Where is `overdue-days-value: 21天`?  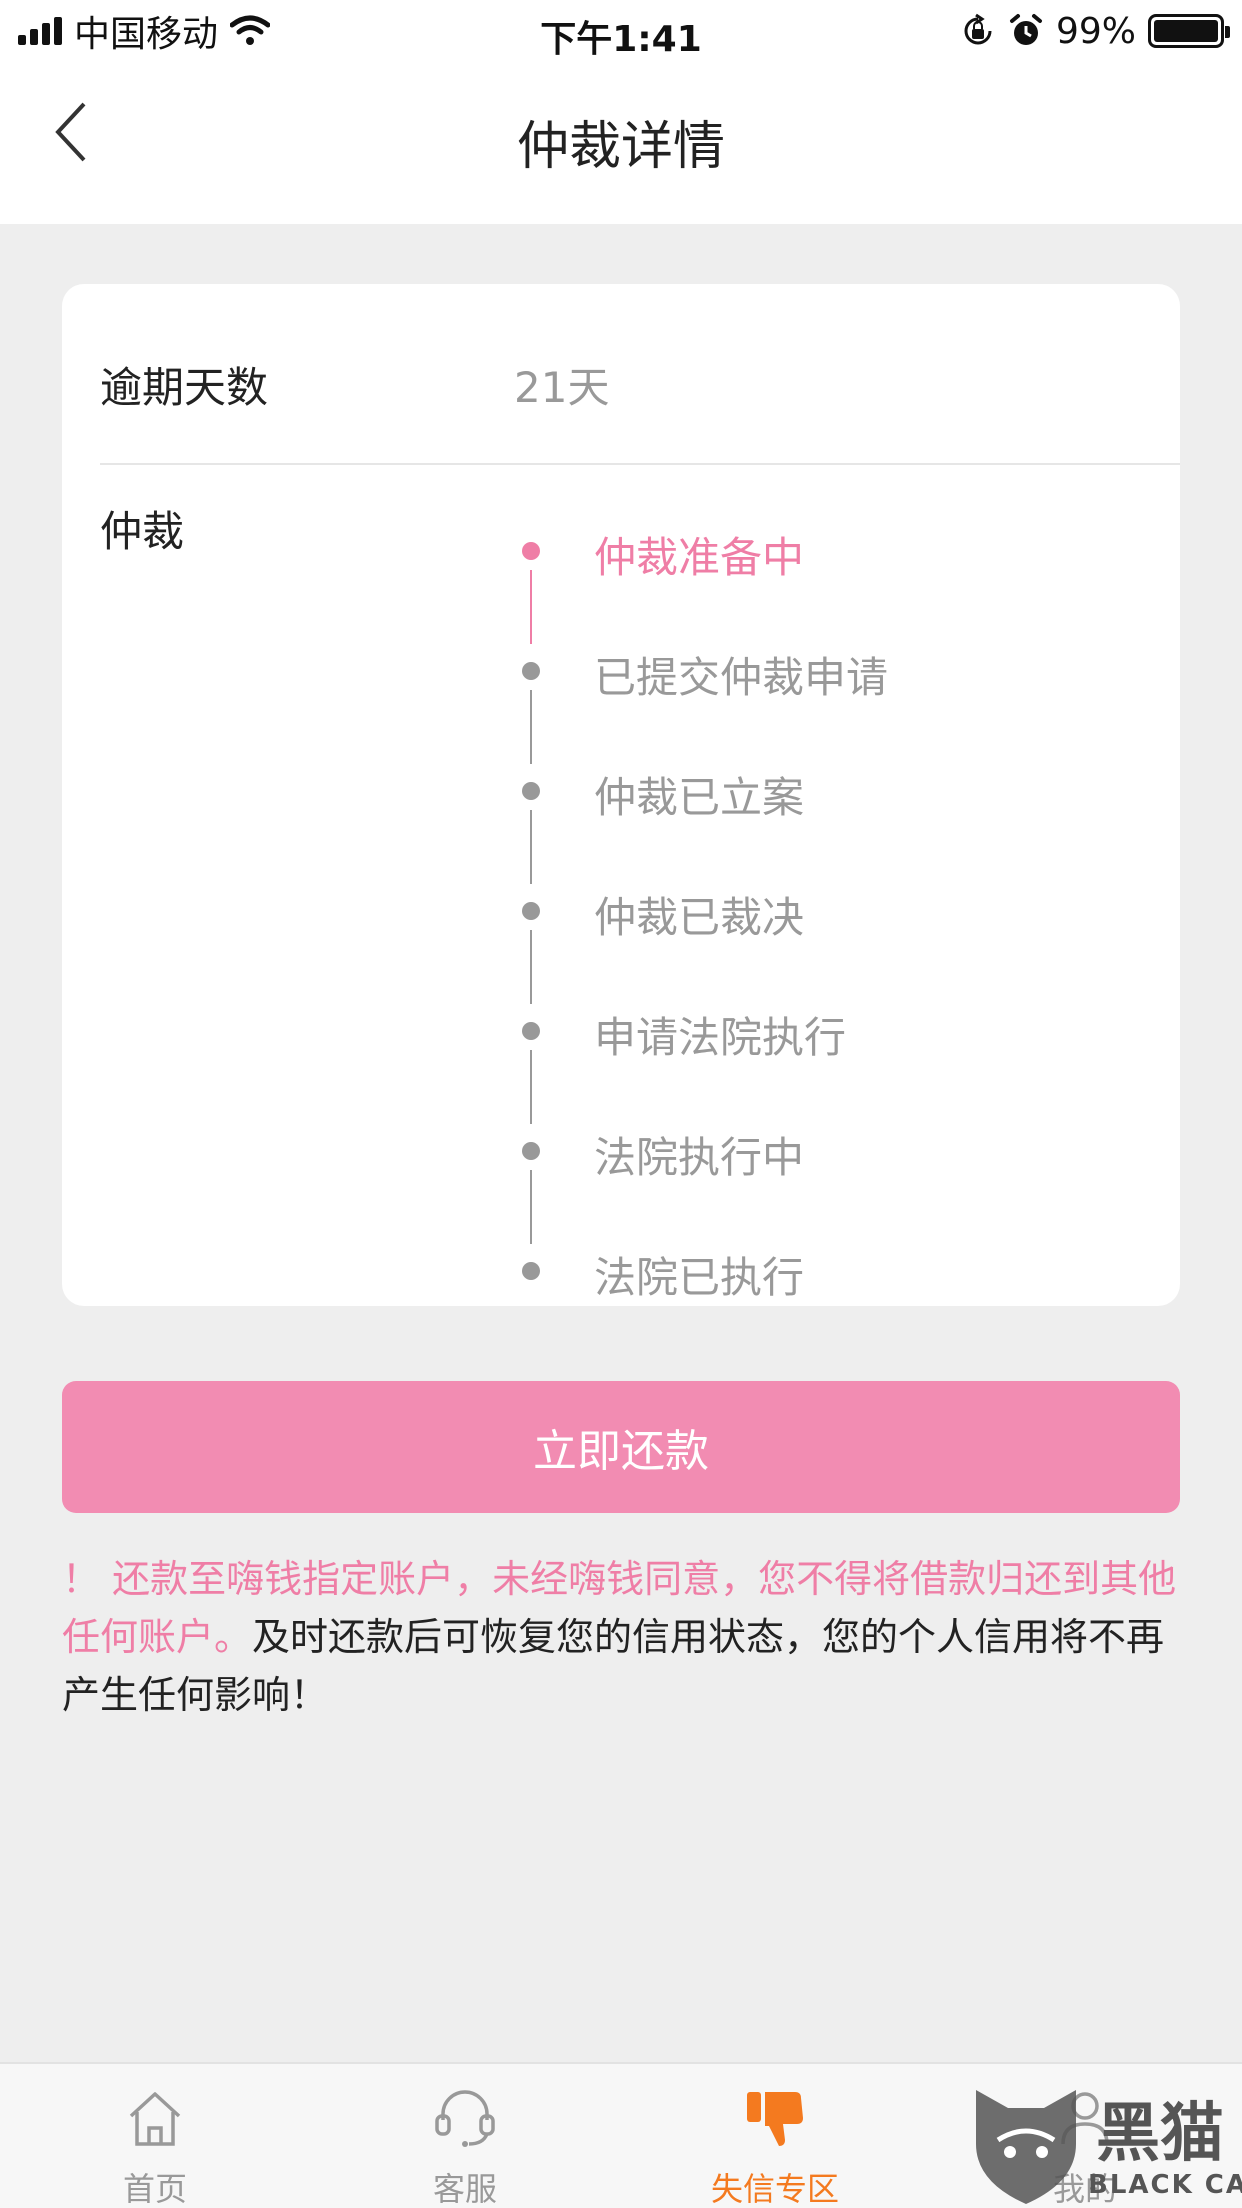
overdue-days-value: 21天 is located at coordinates (562, 387).